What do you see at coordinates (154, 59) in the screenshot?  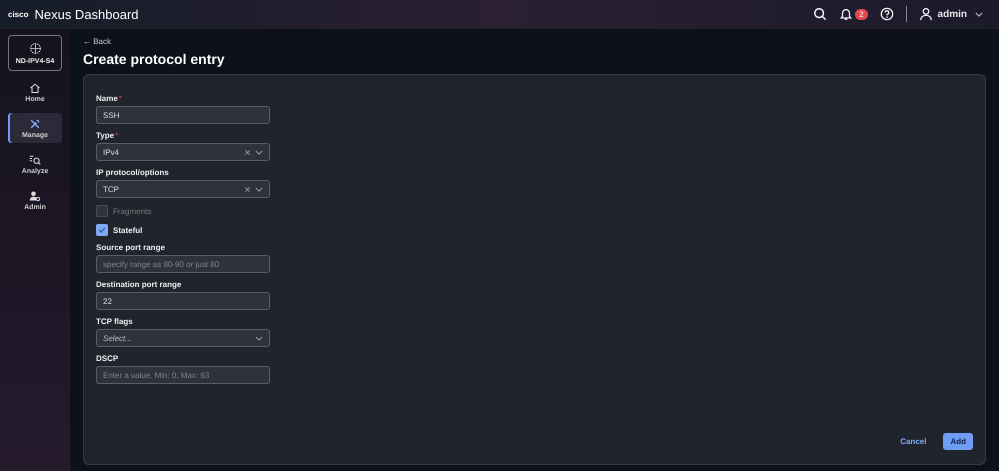 I see `page-title: Create protocol entry` at bounding box center [154, 59].